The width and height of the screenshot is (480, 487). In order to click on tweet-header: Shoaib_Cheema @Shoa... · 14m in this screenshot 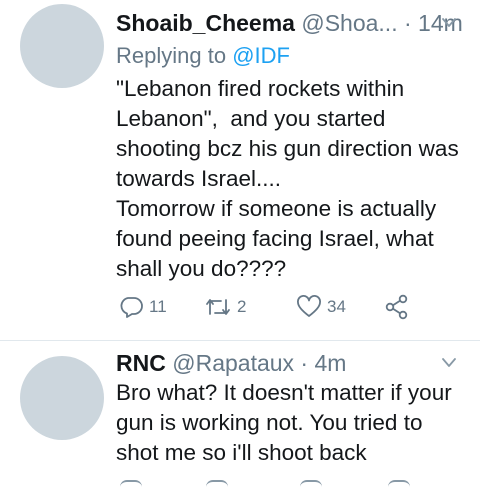, I will do `click(289, 23)`.